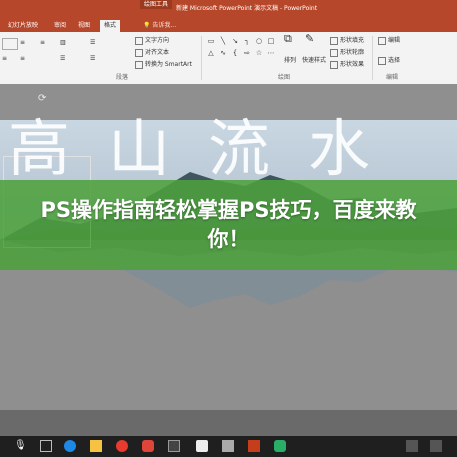 This screenshot has width=457, height=457. What do you see at coordinates (382, 40) in the screenshot?
I see `edit-icon` at bounding box center [382, 40].